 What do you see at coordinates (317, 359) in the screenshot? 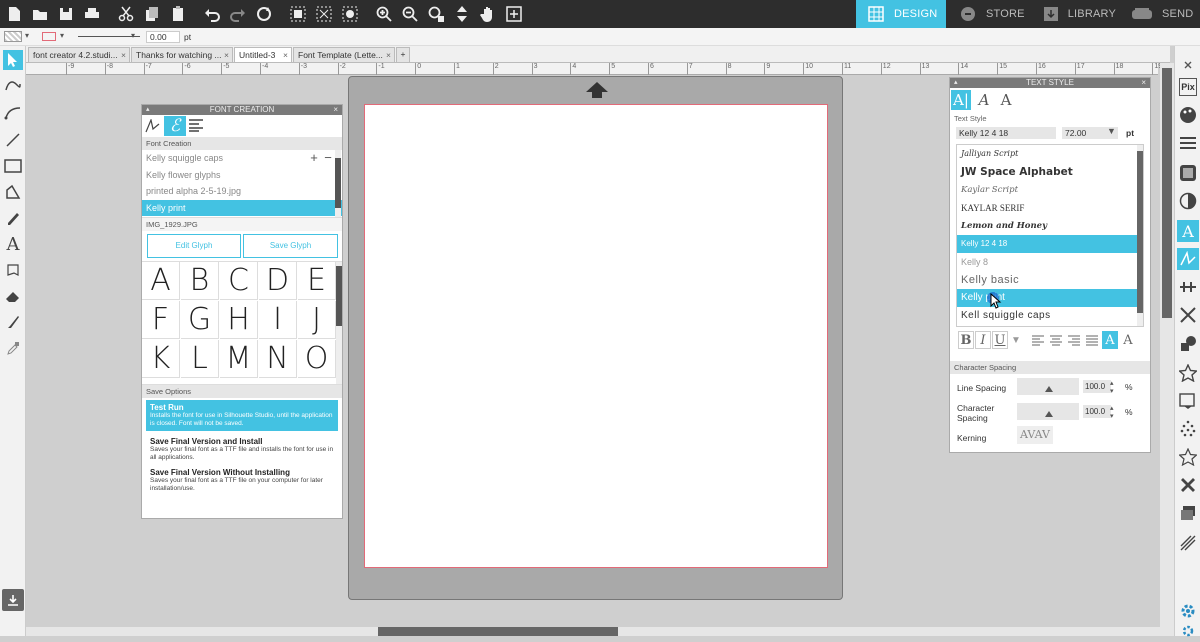
I see `glyph-cell: O` at bounding box center [317, 359].